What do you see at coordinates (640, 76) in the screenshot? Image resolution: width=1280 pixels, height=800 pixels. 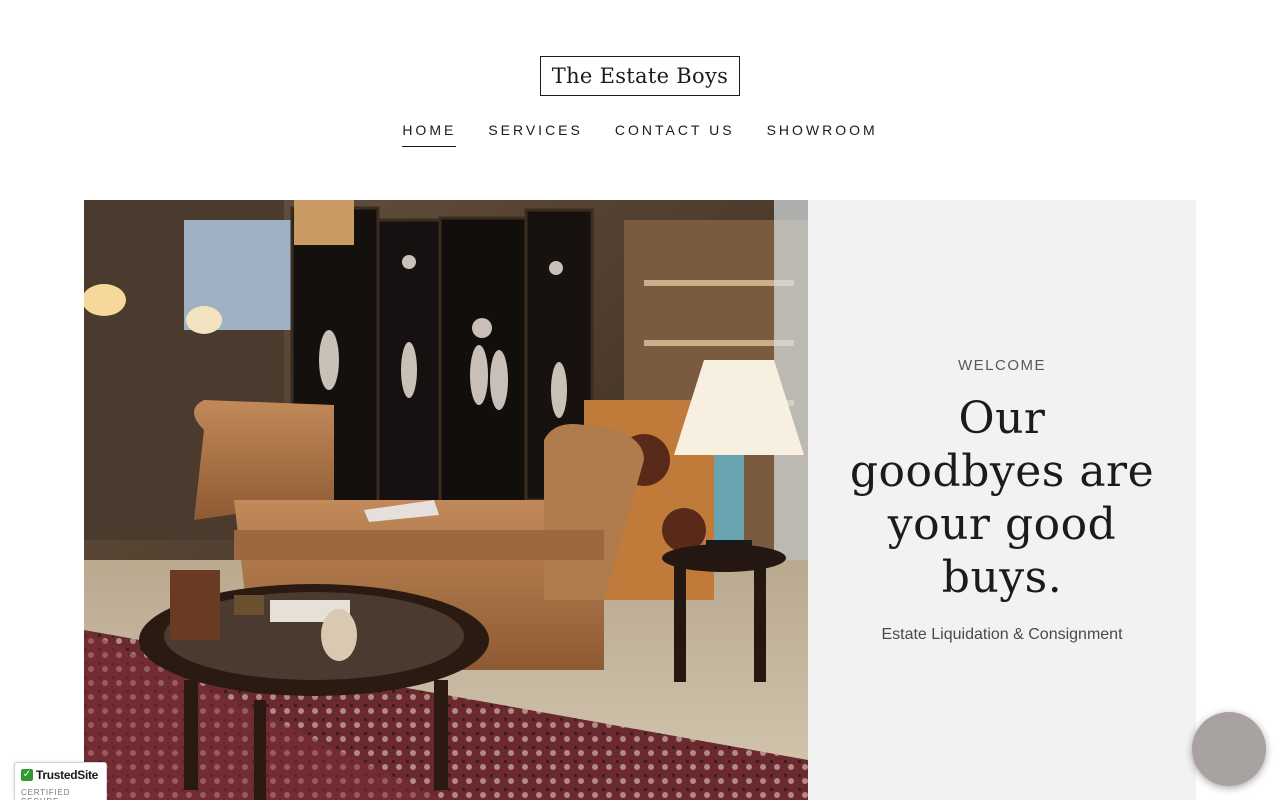 I see `site-logo: The Estate Boys` at bounding box center [640, 76].